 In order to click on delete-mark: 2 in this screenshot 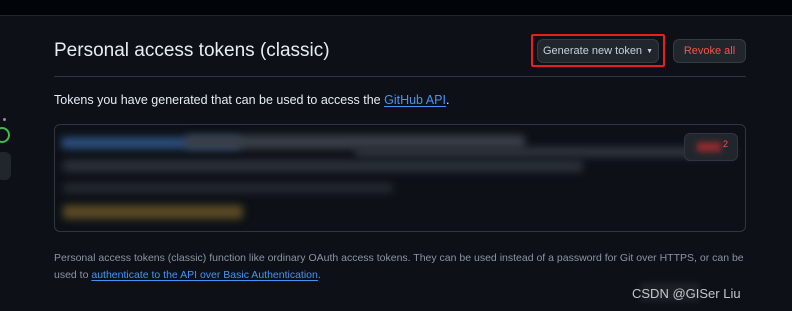, I will do `click(726, 144)`.